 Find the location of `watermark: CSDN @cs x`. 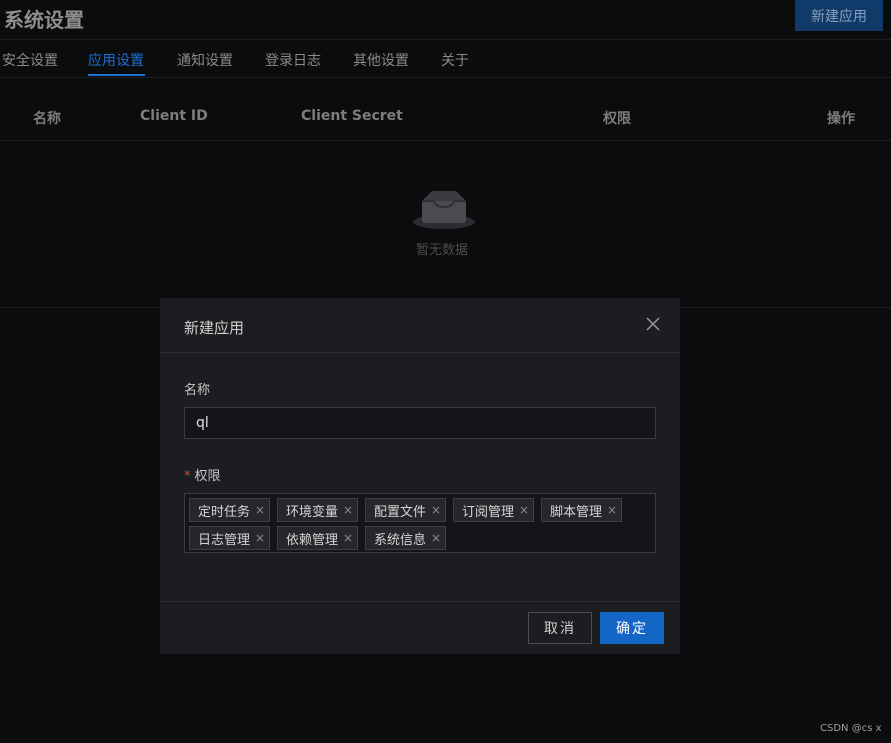

watermark: CSDN @cs x is located at coordinates (851, 728).